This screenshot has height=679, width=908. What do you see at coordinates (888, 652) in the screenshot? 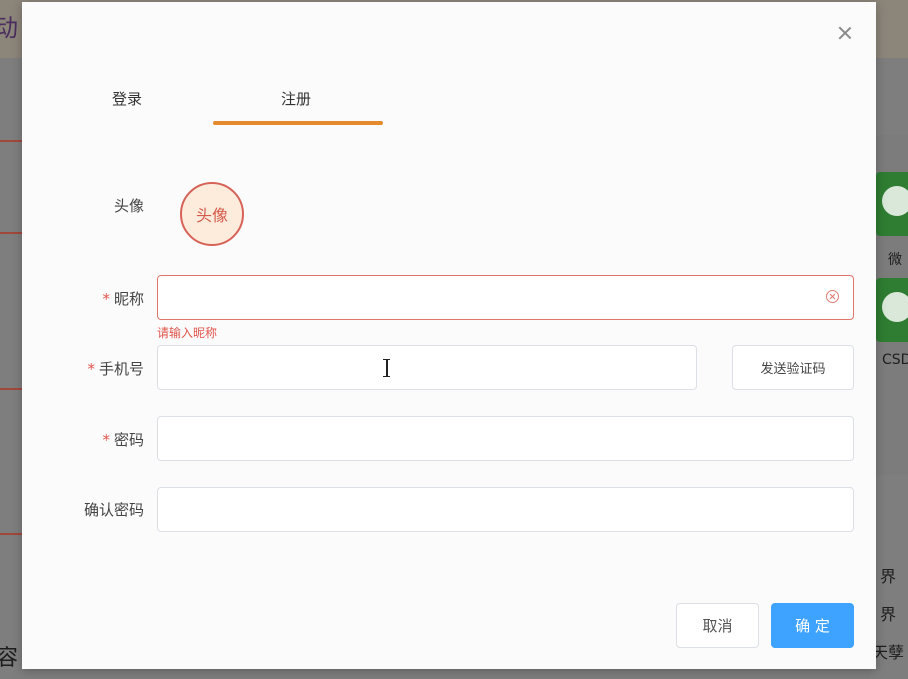
I see `background-text: 天孽` at bounding box center [888, 652].